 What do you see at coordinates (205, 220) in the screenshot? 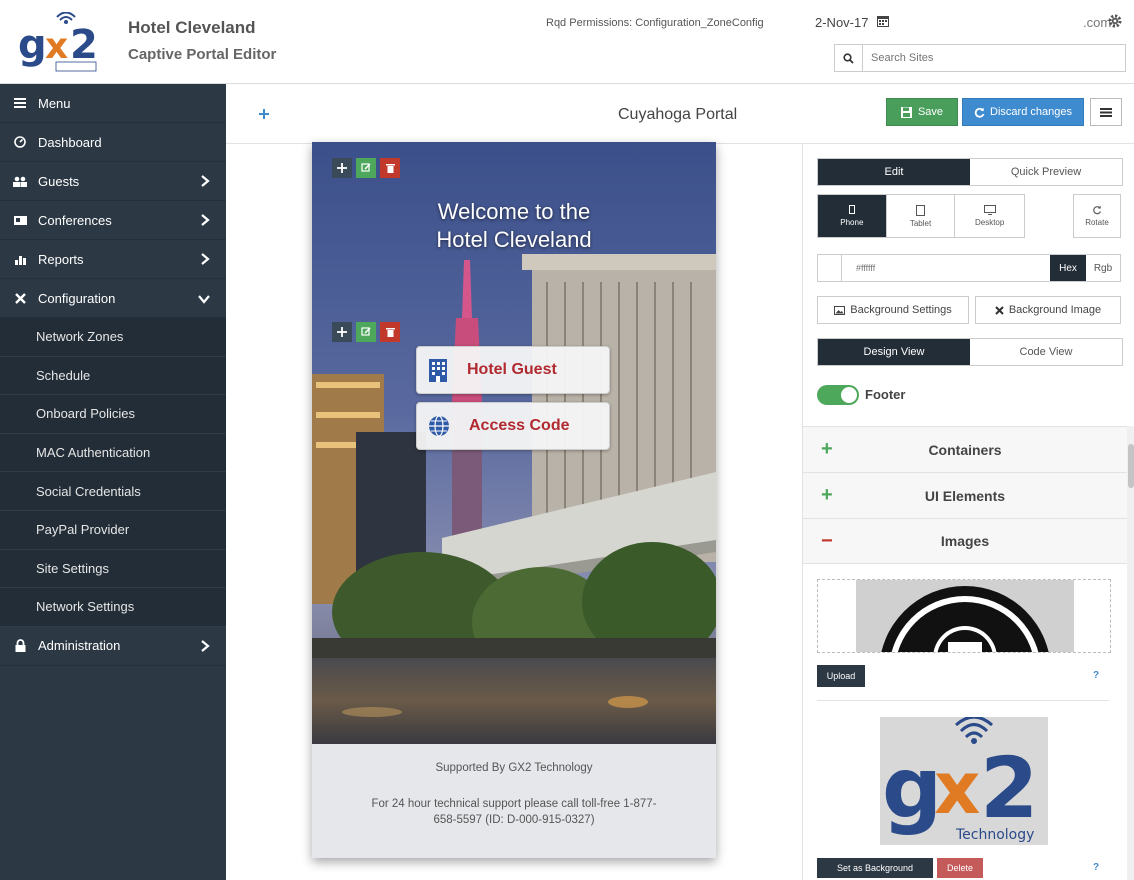
I see `chevron-right-icon` at bounding box center [205, 220].